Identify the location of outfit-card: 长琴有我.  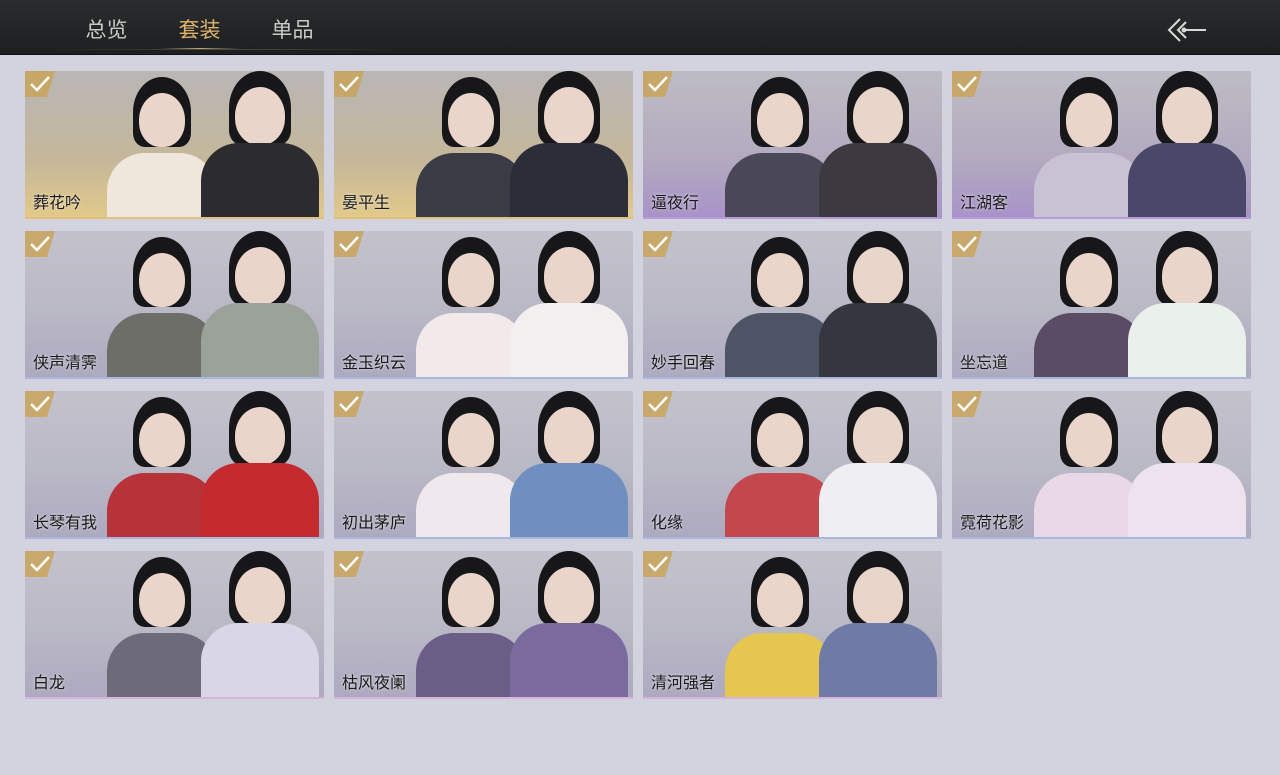
(174, 465).